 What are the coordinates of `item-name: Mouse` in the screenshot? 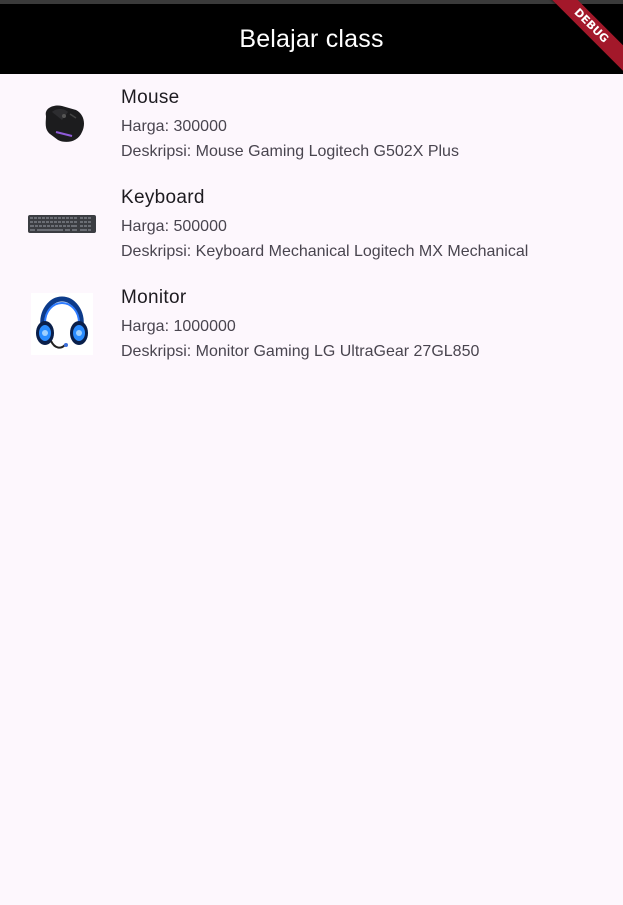 It's located at (150, 97).